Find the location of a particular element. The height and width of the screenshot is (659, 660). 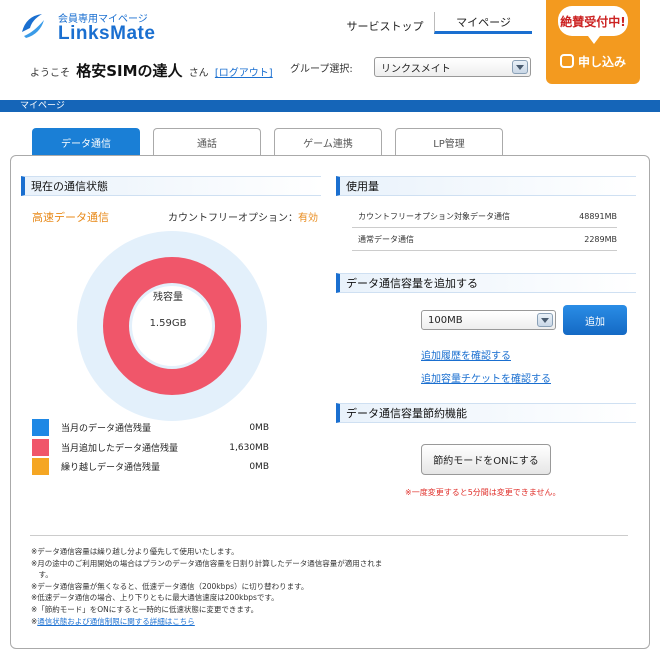

legend-value: 1,630MB is located at coordinates (249, 447).